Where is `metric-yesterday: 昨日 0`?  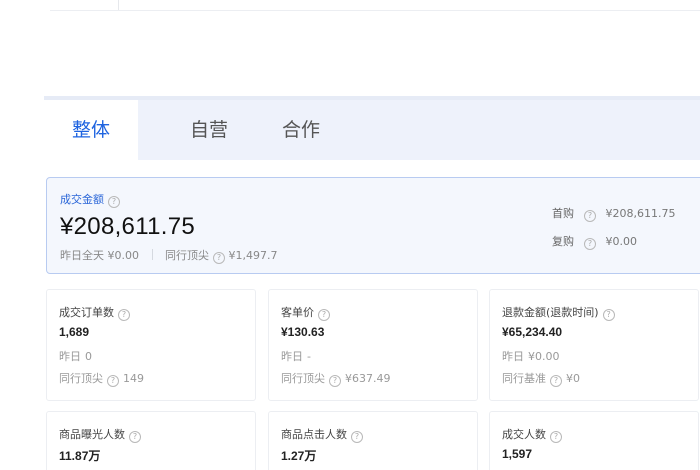 metric-yesterday: 昨日 0 is located at coordinates (75, 356).